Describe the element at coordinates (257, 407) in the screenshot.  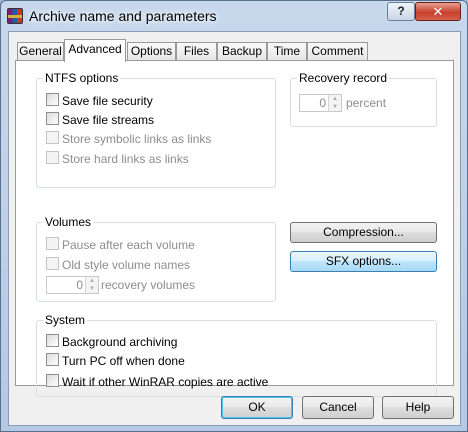
I see `ok-button: OK` at that location.